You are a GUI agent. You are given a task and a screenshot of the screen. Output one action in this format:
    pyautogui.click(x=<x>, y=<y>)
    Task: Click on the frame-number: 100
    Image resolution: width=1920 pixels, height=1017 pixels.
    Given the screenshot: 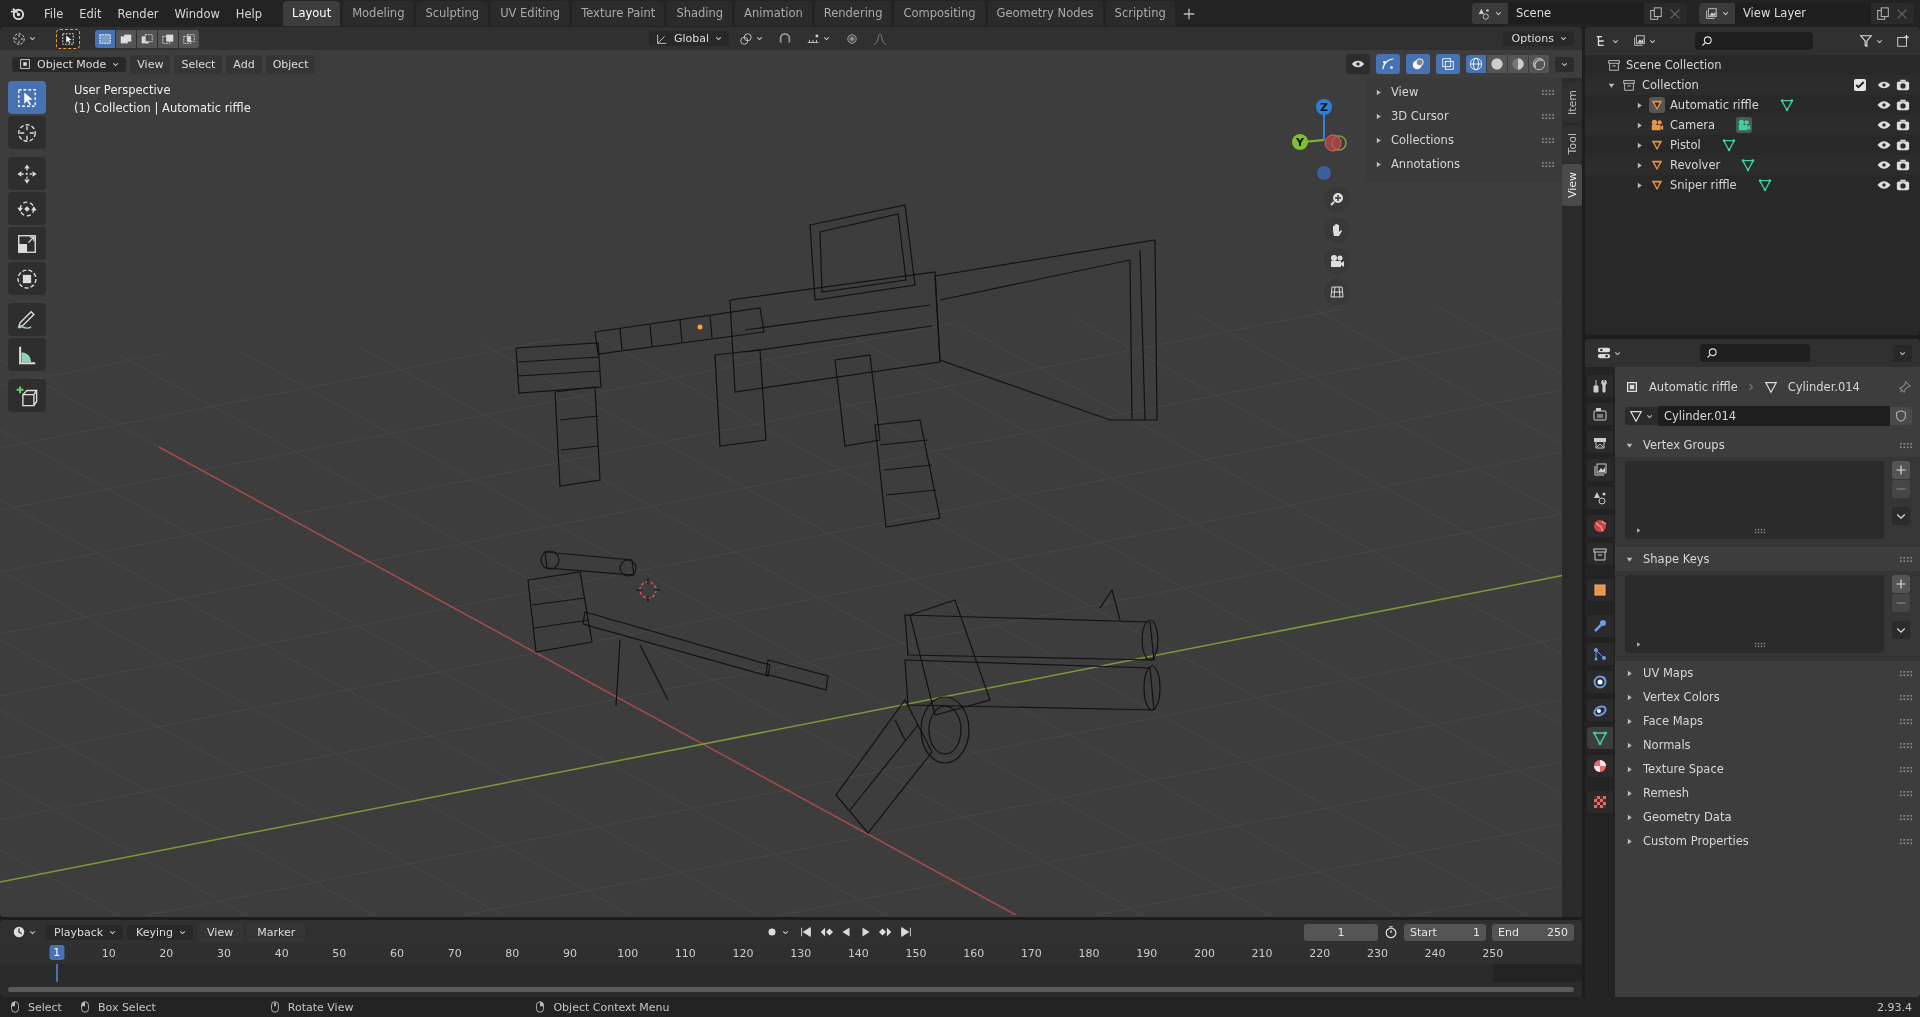 What is the action you would take?
    pyautogui.click(x=628, y=953)
    